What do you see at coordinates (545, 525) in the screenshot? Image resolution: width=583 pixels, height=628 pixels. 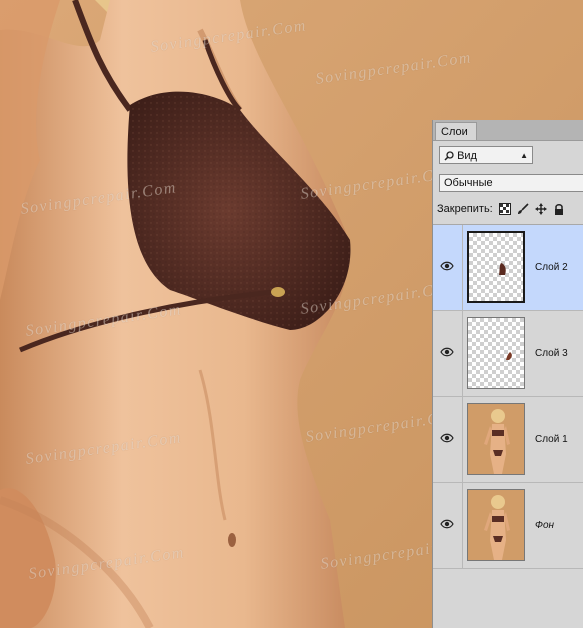 I see `layer-name: Фон` at bounding box center [545, 525].